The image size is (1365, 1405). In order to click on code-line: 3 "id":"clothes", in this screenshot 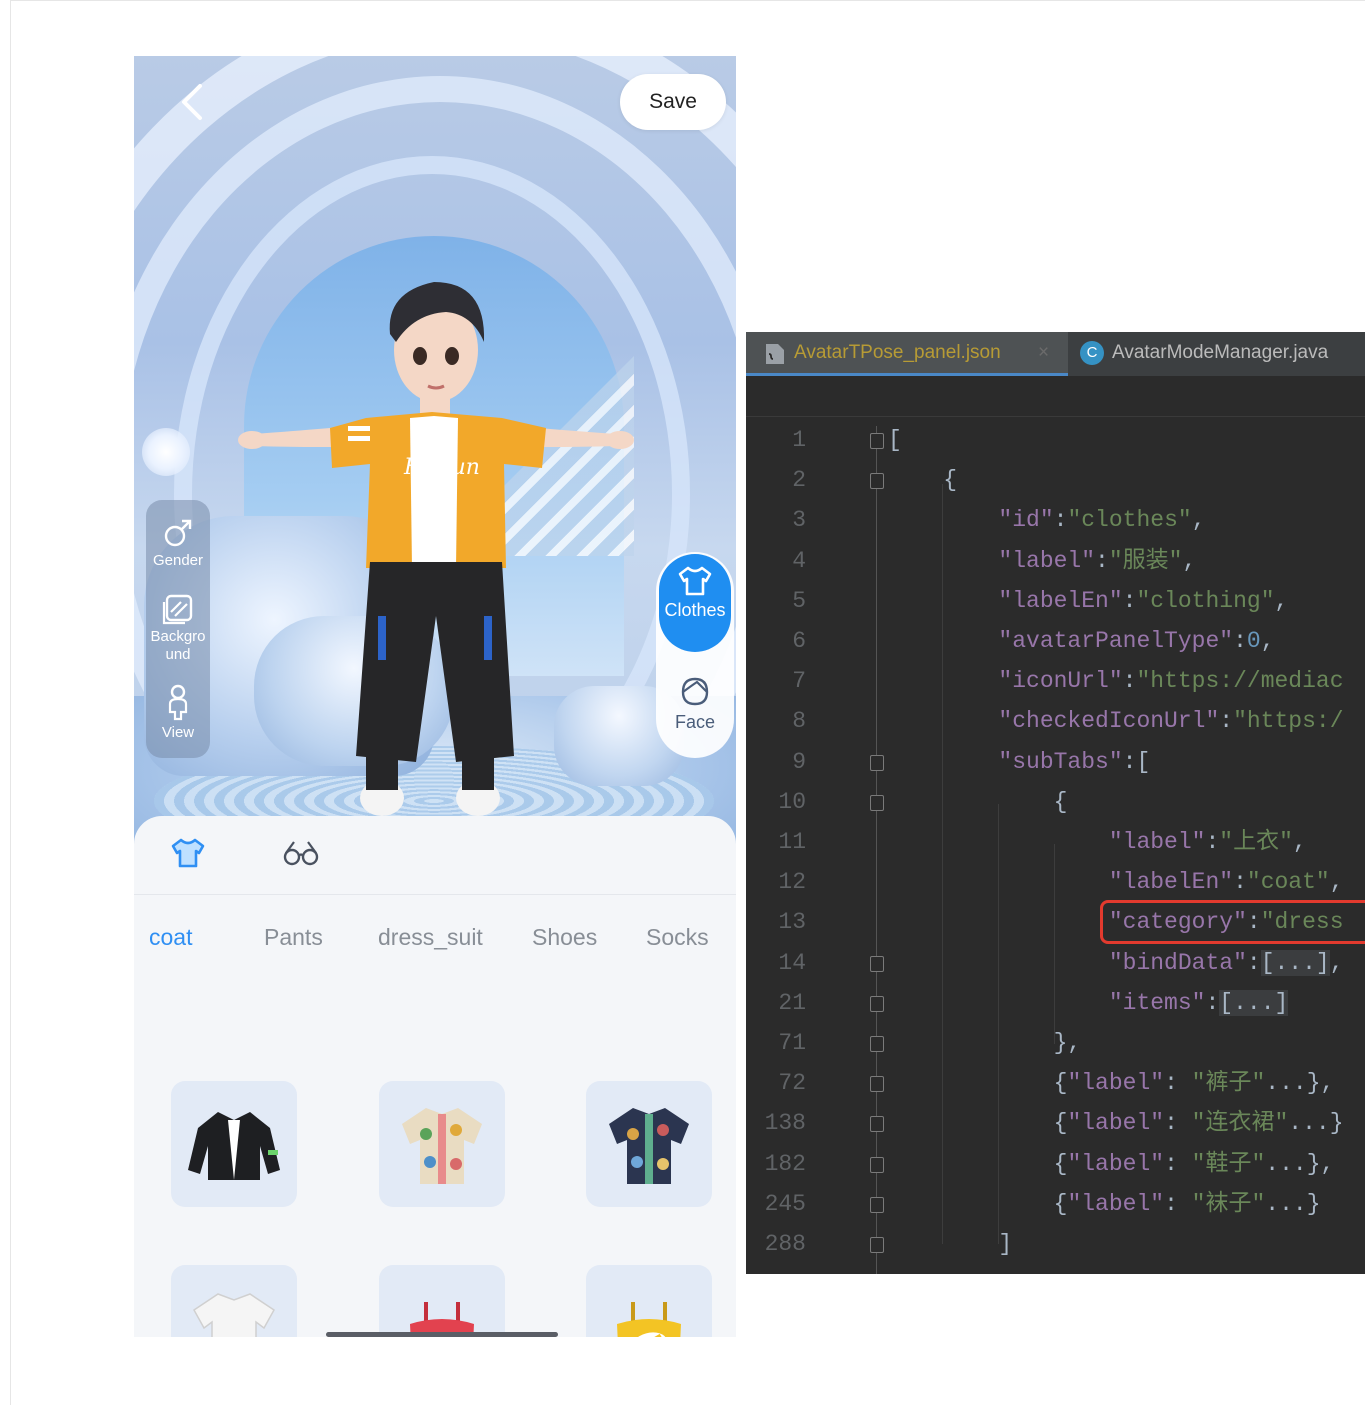, I will do `click(1055, 520)`.